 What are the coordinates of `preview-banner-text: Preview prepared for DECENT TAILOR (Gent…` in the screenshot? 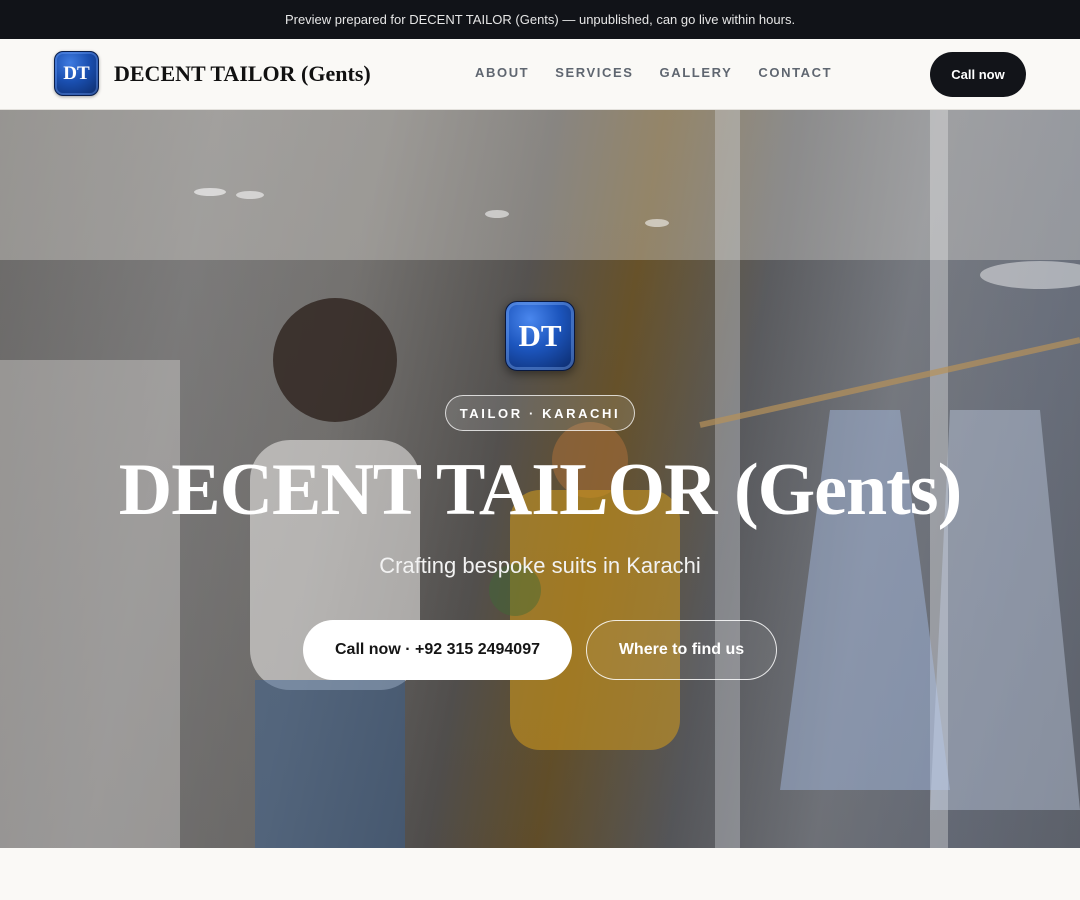 It's located at (540, 19).